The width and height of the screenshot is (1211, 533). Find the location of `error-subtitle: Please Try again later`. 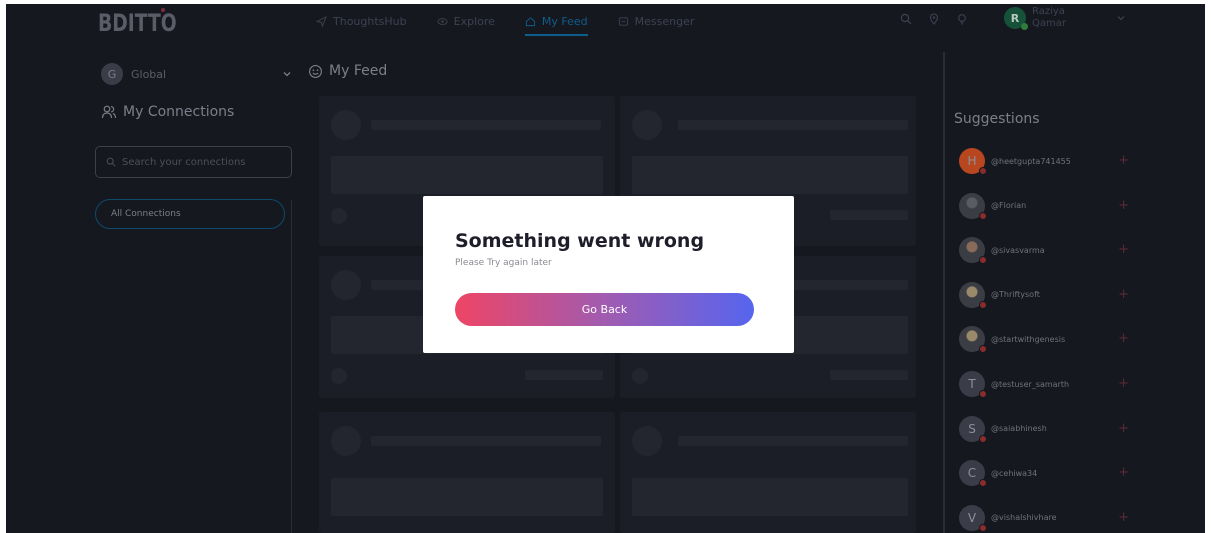

error-subtitle: Please Try again later is located at coordinates (503, 263).